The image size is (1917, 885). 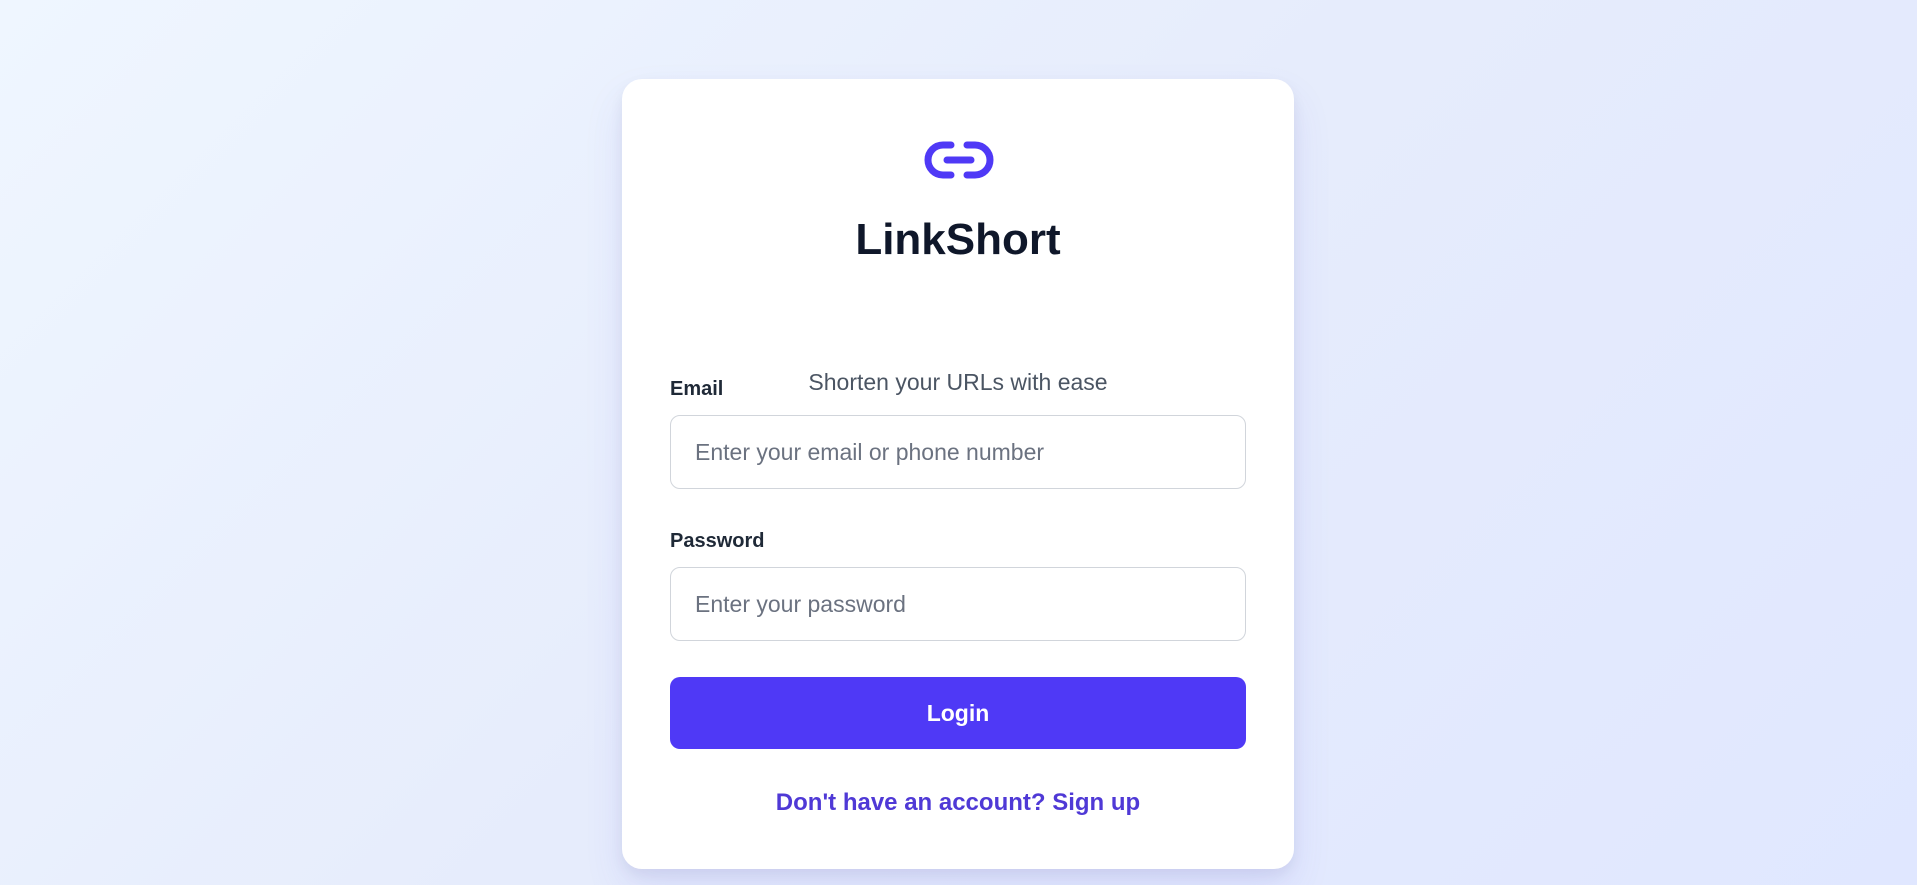 I want to click on signup-link: Don't have an account? Sign up, so click(x=958, y=803).